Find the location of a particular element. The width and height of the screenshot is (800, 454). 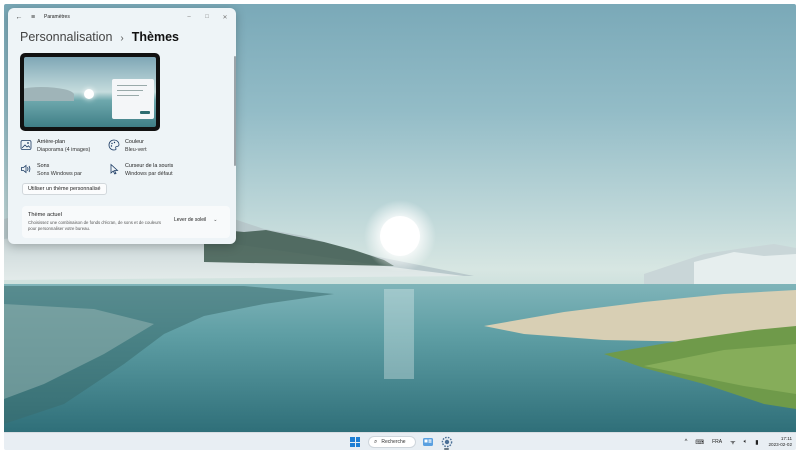

search-label: Recherche is located at coordinates (393, 442).